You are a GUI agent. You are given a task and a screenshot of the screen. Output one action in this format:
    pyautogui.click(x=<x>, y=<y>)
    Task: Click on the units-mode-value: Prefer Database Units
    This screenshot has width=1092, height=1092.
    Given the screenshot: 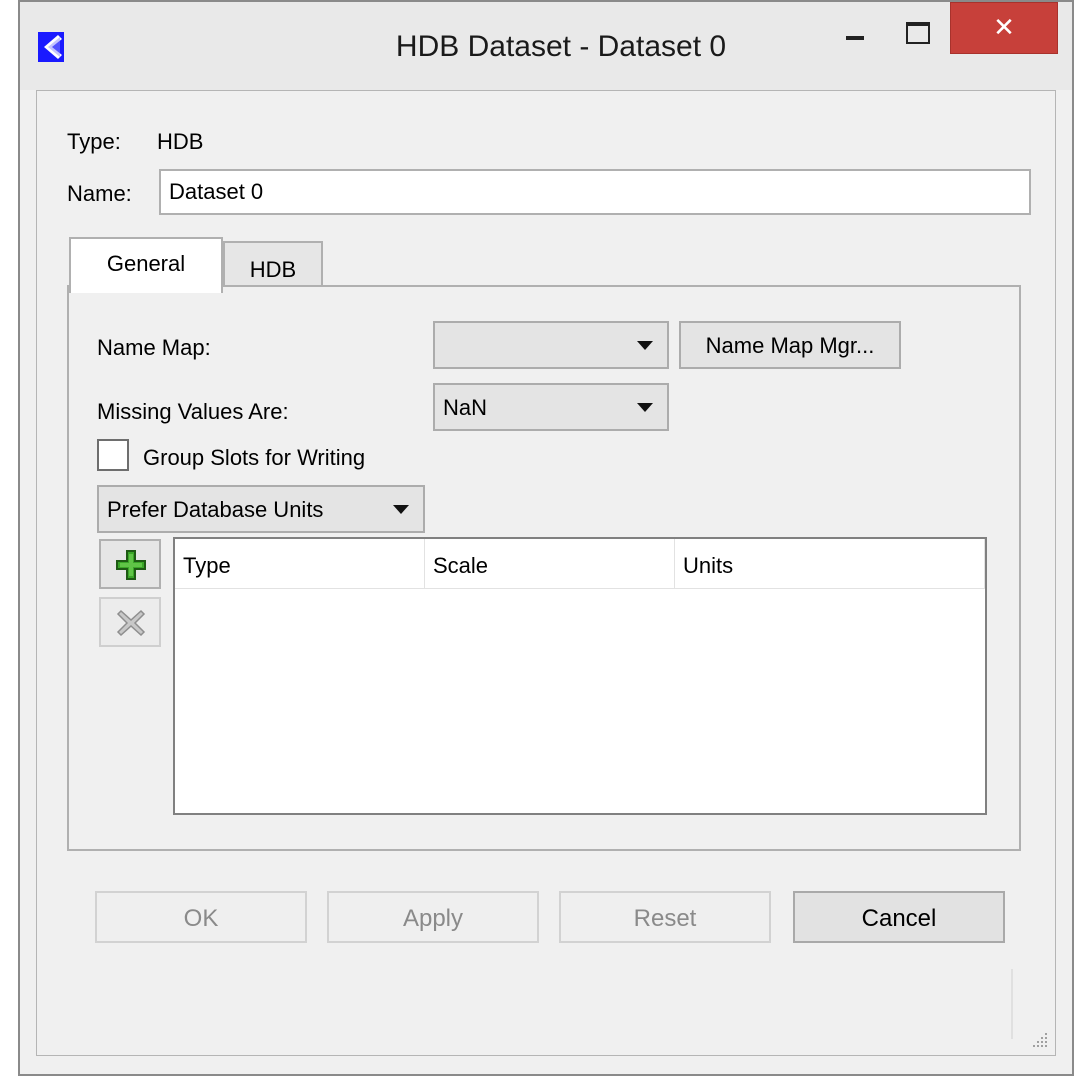 What is the action you would take?
    pyautogui.click(x=215, y=509)
    